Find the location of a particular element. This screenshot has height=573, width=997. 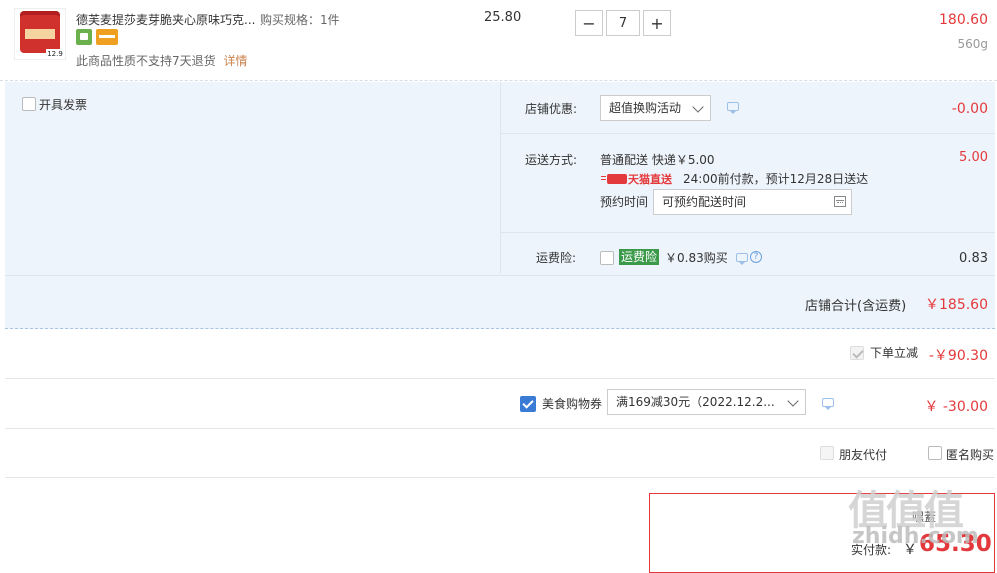

chat-icon is located at coordinates (733, 108).